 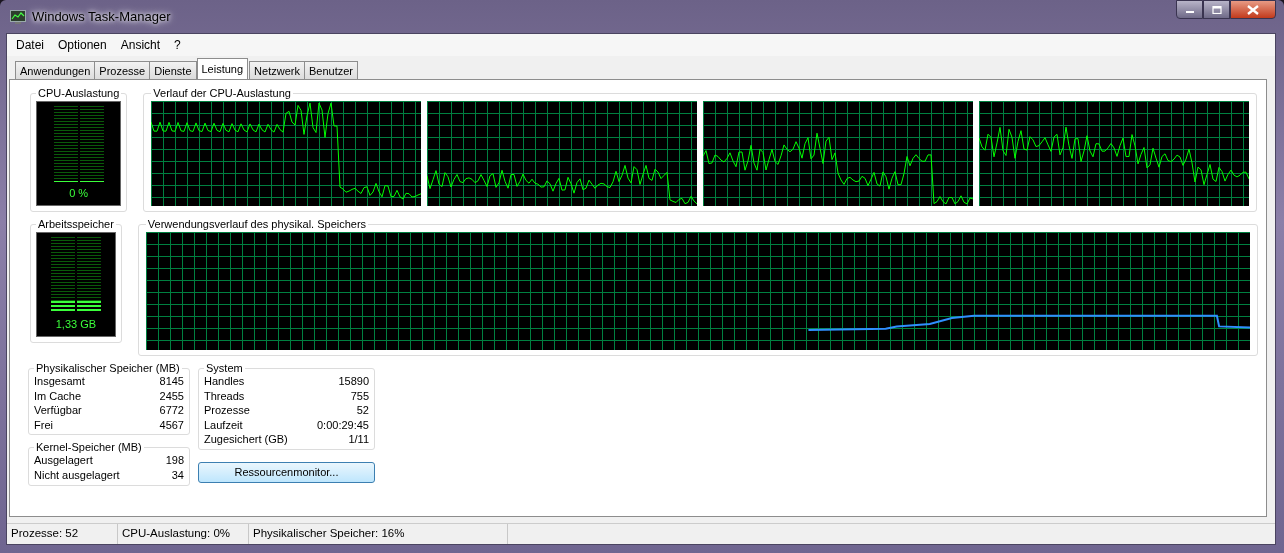 I want to click on group-title: Physikalischer Speicher (MB), so click(x=108, y=368).